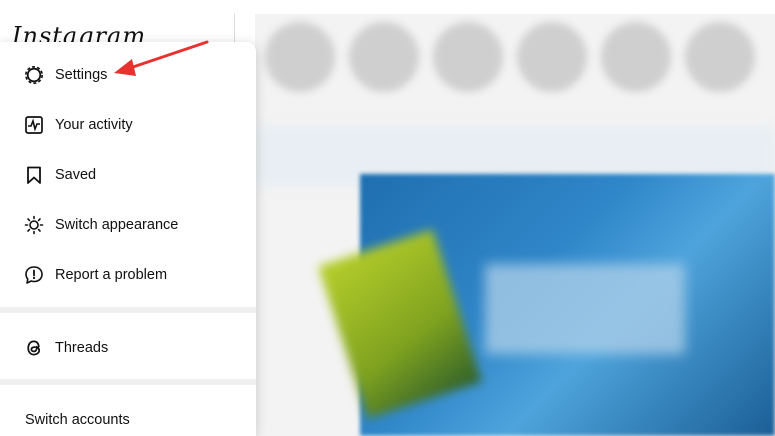 Image resolution: width=775 pixels, height=436 pixels. What do you see at coordinates (81, 75) in the screenshot?
I see `menu-item-label: Settings` at bounding box center [81, 75].